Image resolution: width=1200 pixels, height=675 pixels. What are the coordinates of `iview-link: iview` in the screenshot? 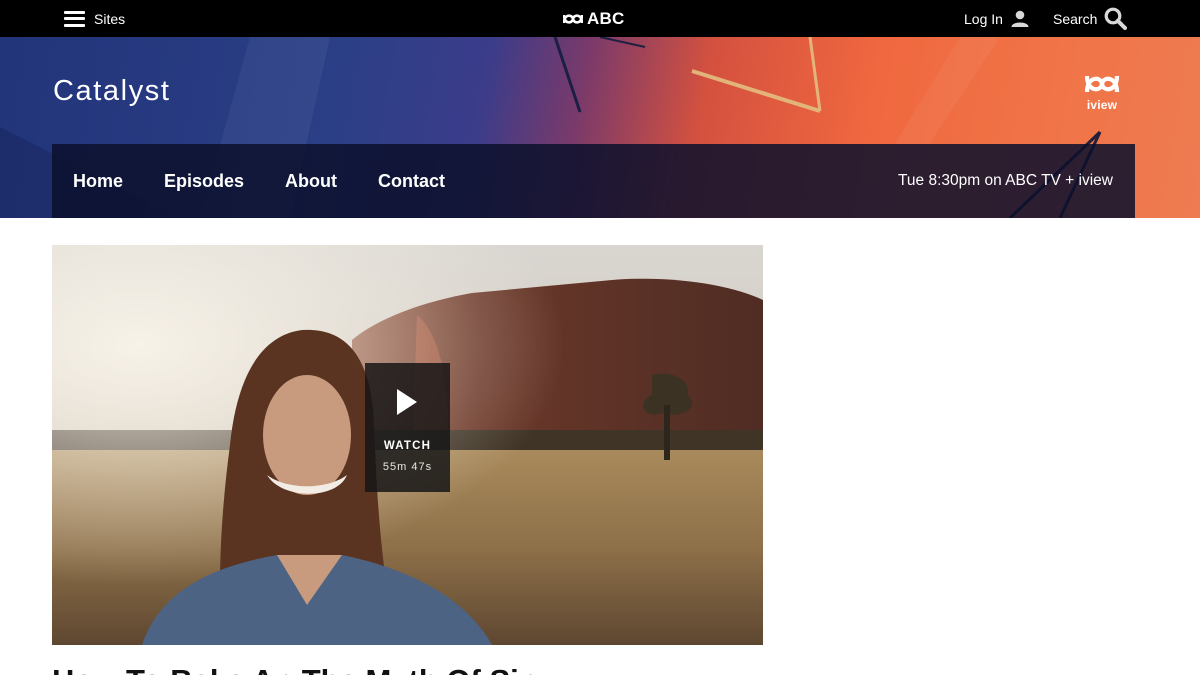 It's located at (1102, 91).